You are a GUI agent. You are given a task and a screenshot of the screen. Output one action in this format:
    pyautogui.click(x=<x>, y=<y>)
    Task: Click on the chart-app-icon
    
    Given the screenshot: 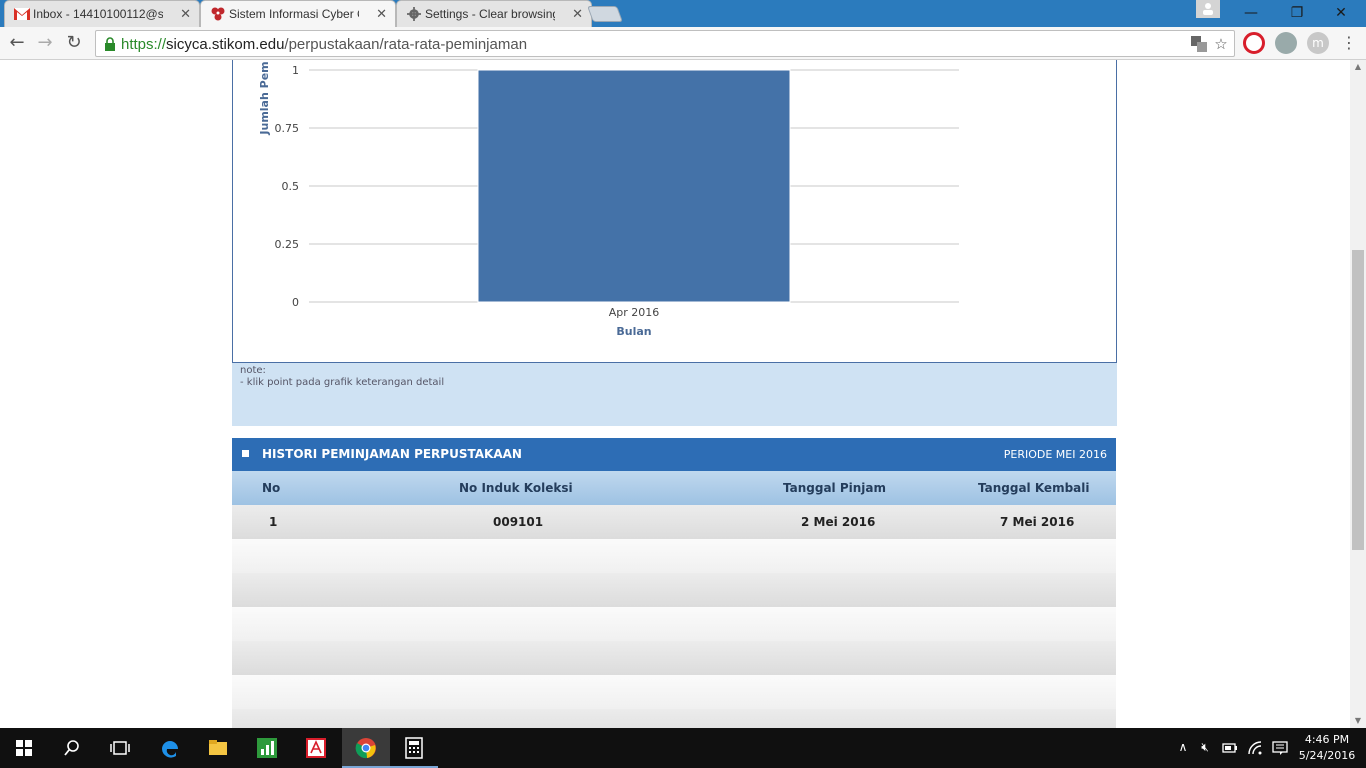 What is the action you would take?
    pyautogui.click(x=267, y=748)
    